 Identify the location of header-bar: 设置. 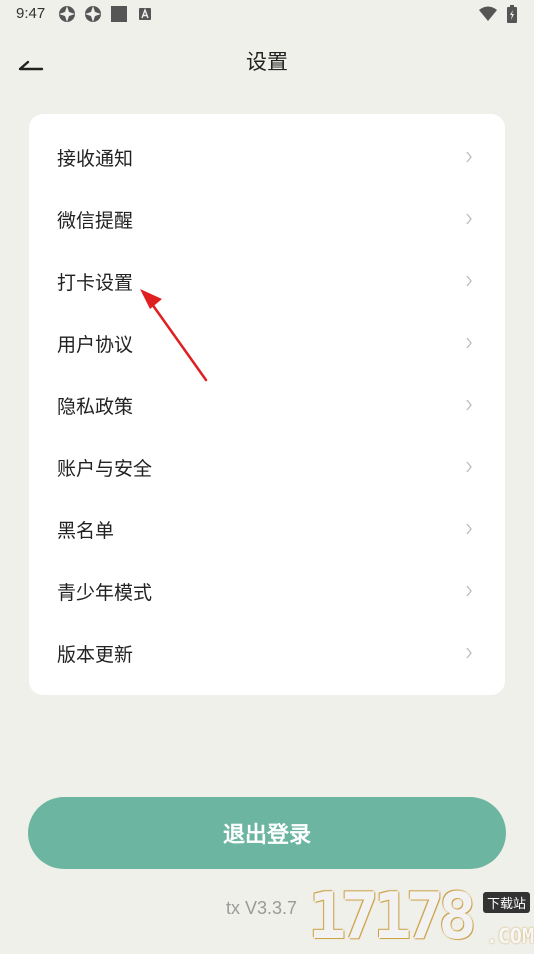
(267, 61).